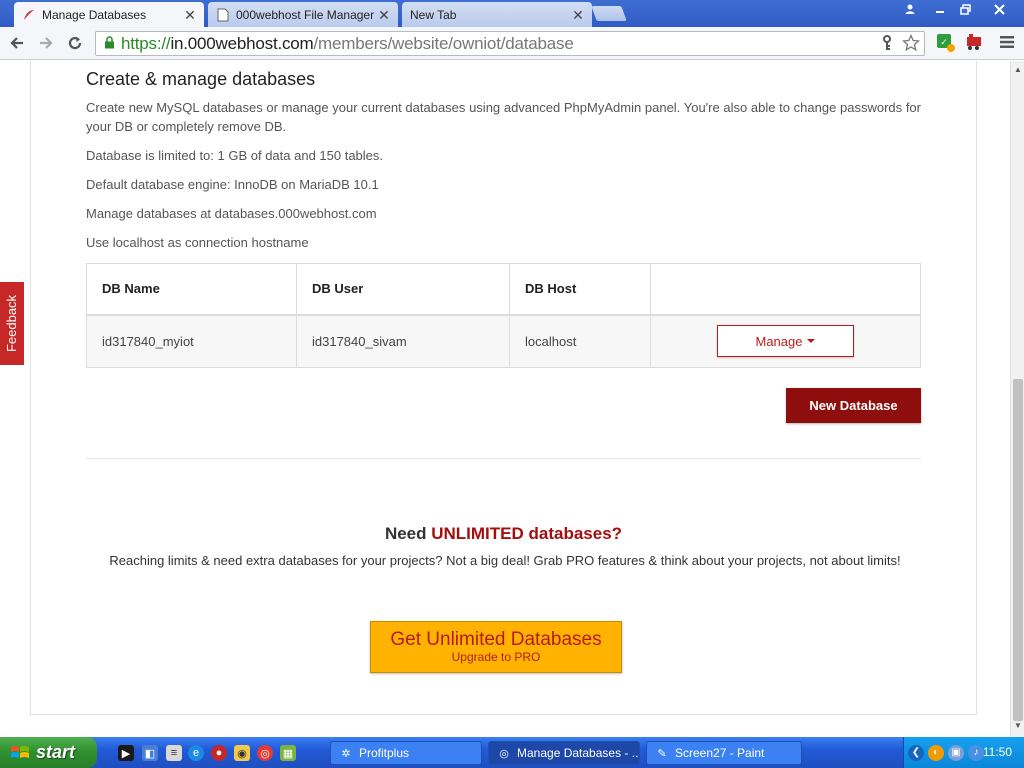 This screenshot has height=768, width=1024. I want to click on start-button: start, so click(48, 752).